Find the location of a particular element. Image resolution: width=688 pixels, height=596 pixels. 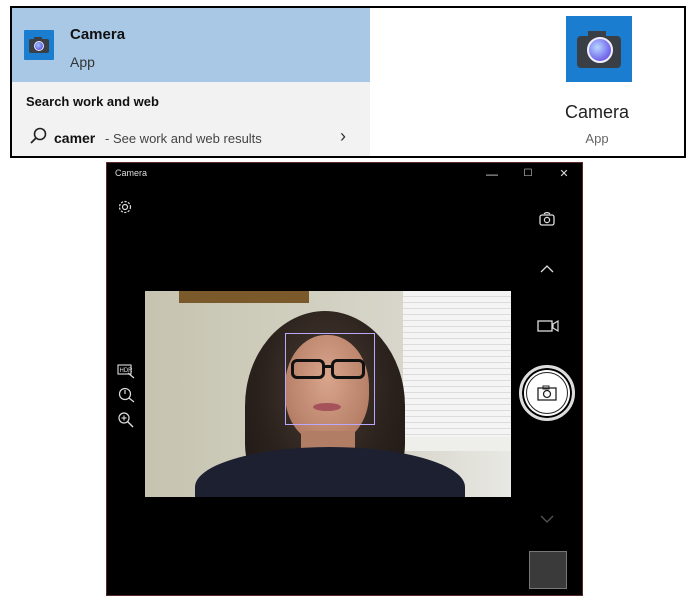

section-heading: Search work and web is located at coordinates (92, 101).